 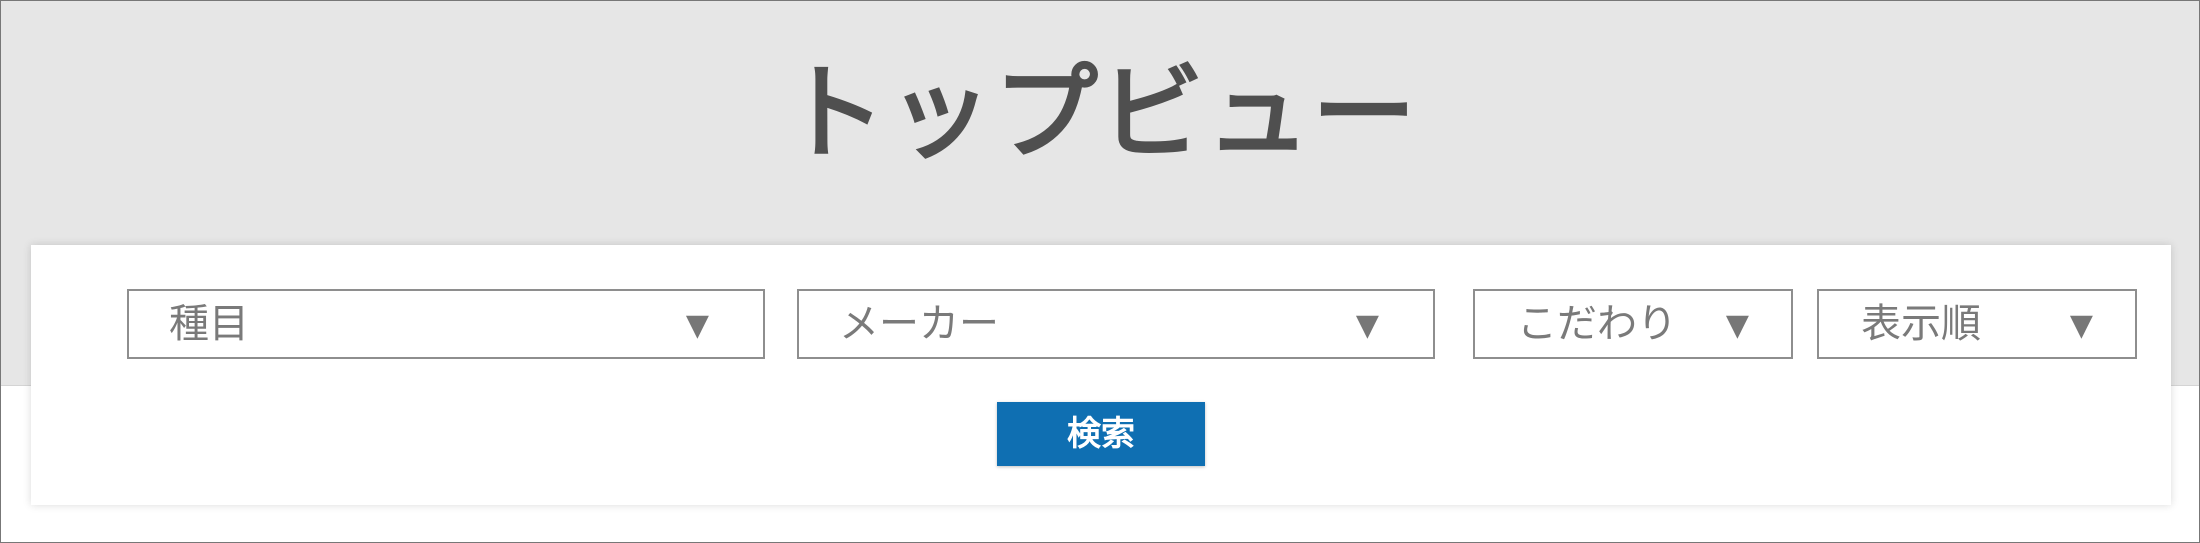 I want to click on sort-order-select: 表示順 ▼, so click(x=1977, y=324).